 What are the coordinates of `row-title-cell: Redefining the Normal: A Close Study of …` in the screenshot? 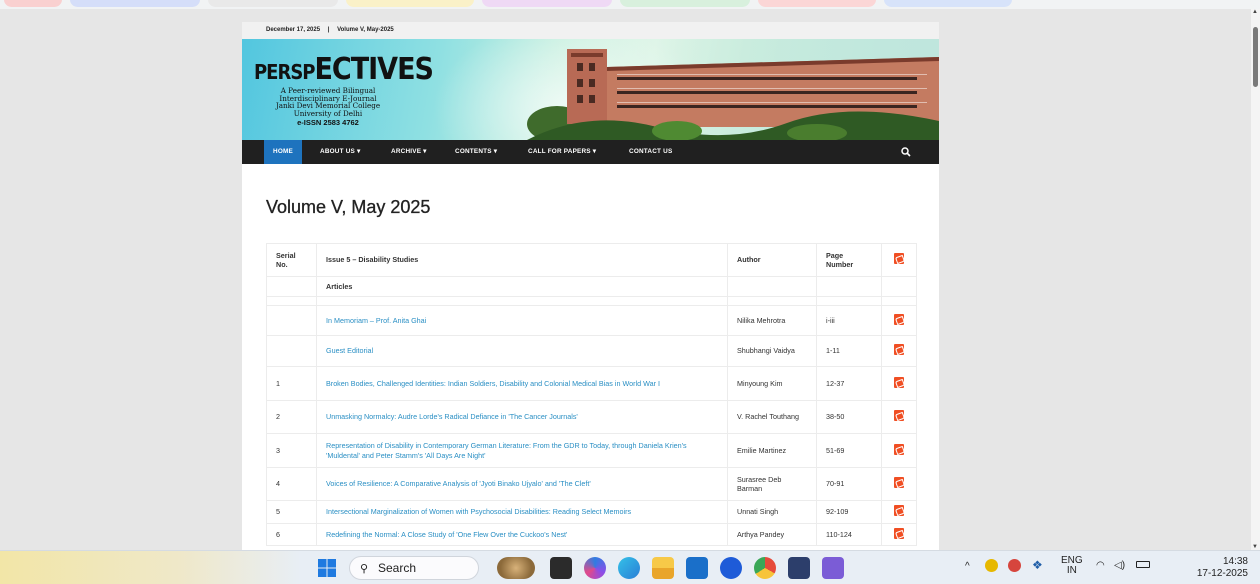 It's located at (522, 534).